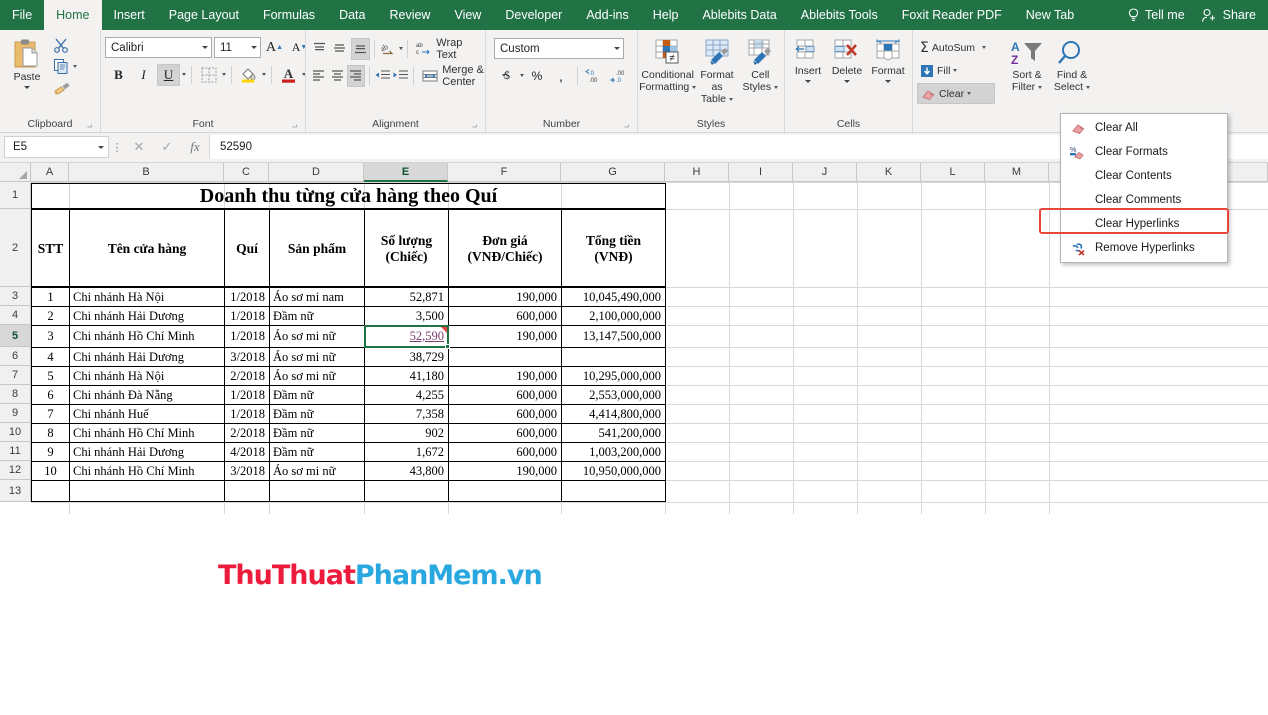 The width and height of the screenshot is (1268, 715). I want to click on menu-item-clear-hyperlinks: Clear Hyperlinks, so click(1134, 222).